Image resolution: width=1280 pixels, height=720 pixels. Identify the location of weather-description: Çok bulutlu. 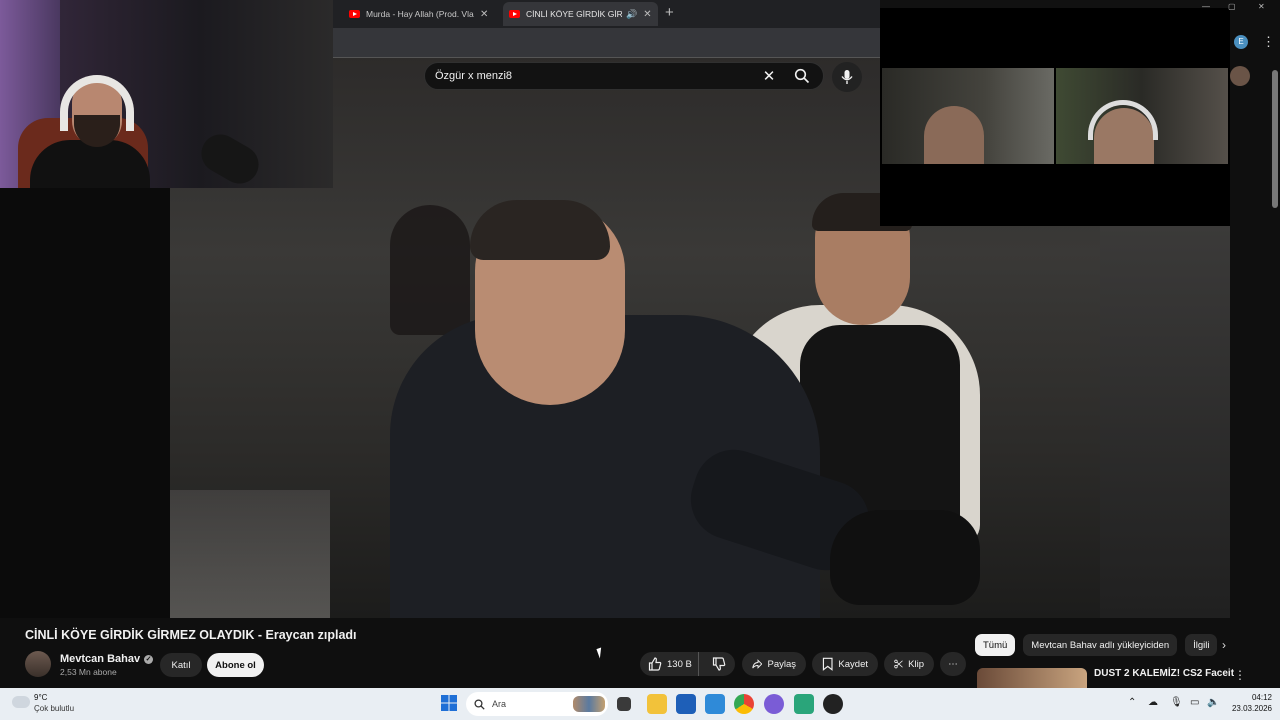
(54, 708).